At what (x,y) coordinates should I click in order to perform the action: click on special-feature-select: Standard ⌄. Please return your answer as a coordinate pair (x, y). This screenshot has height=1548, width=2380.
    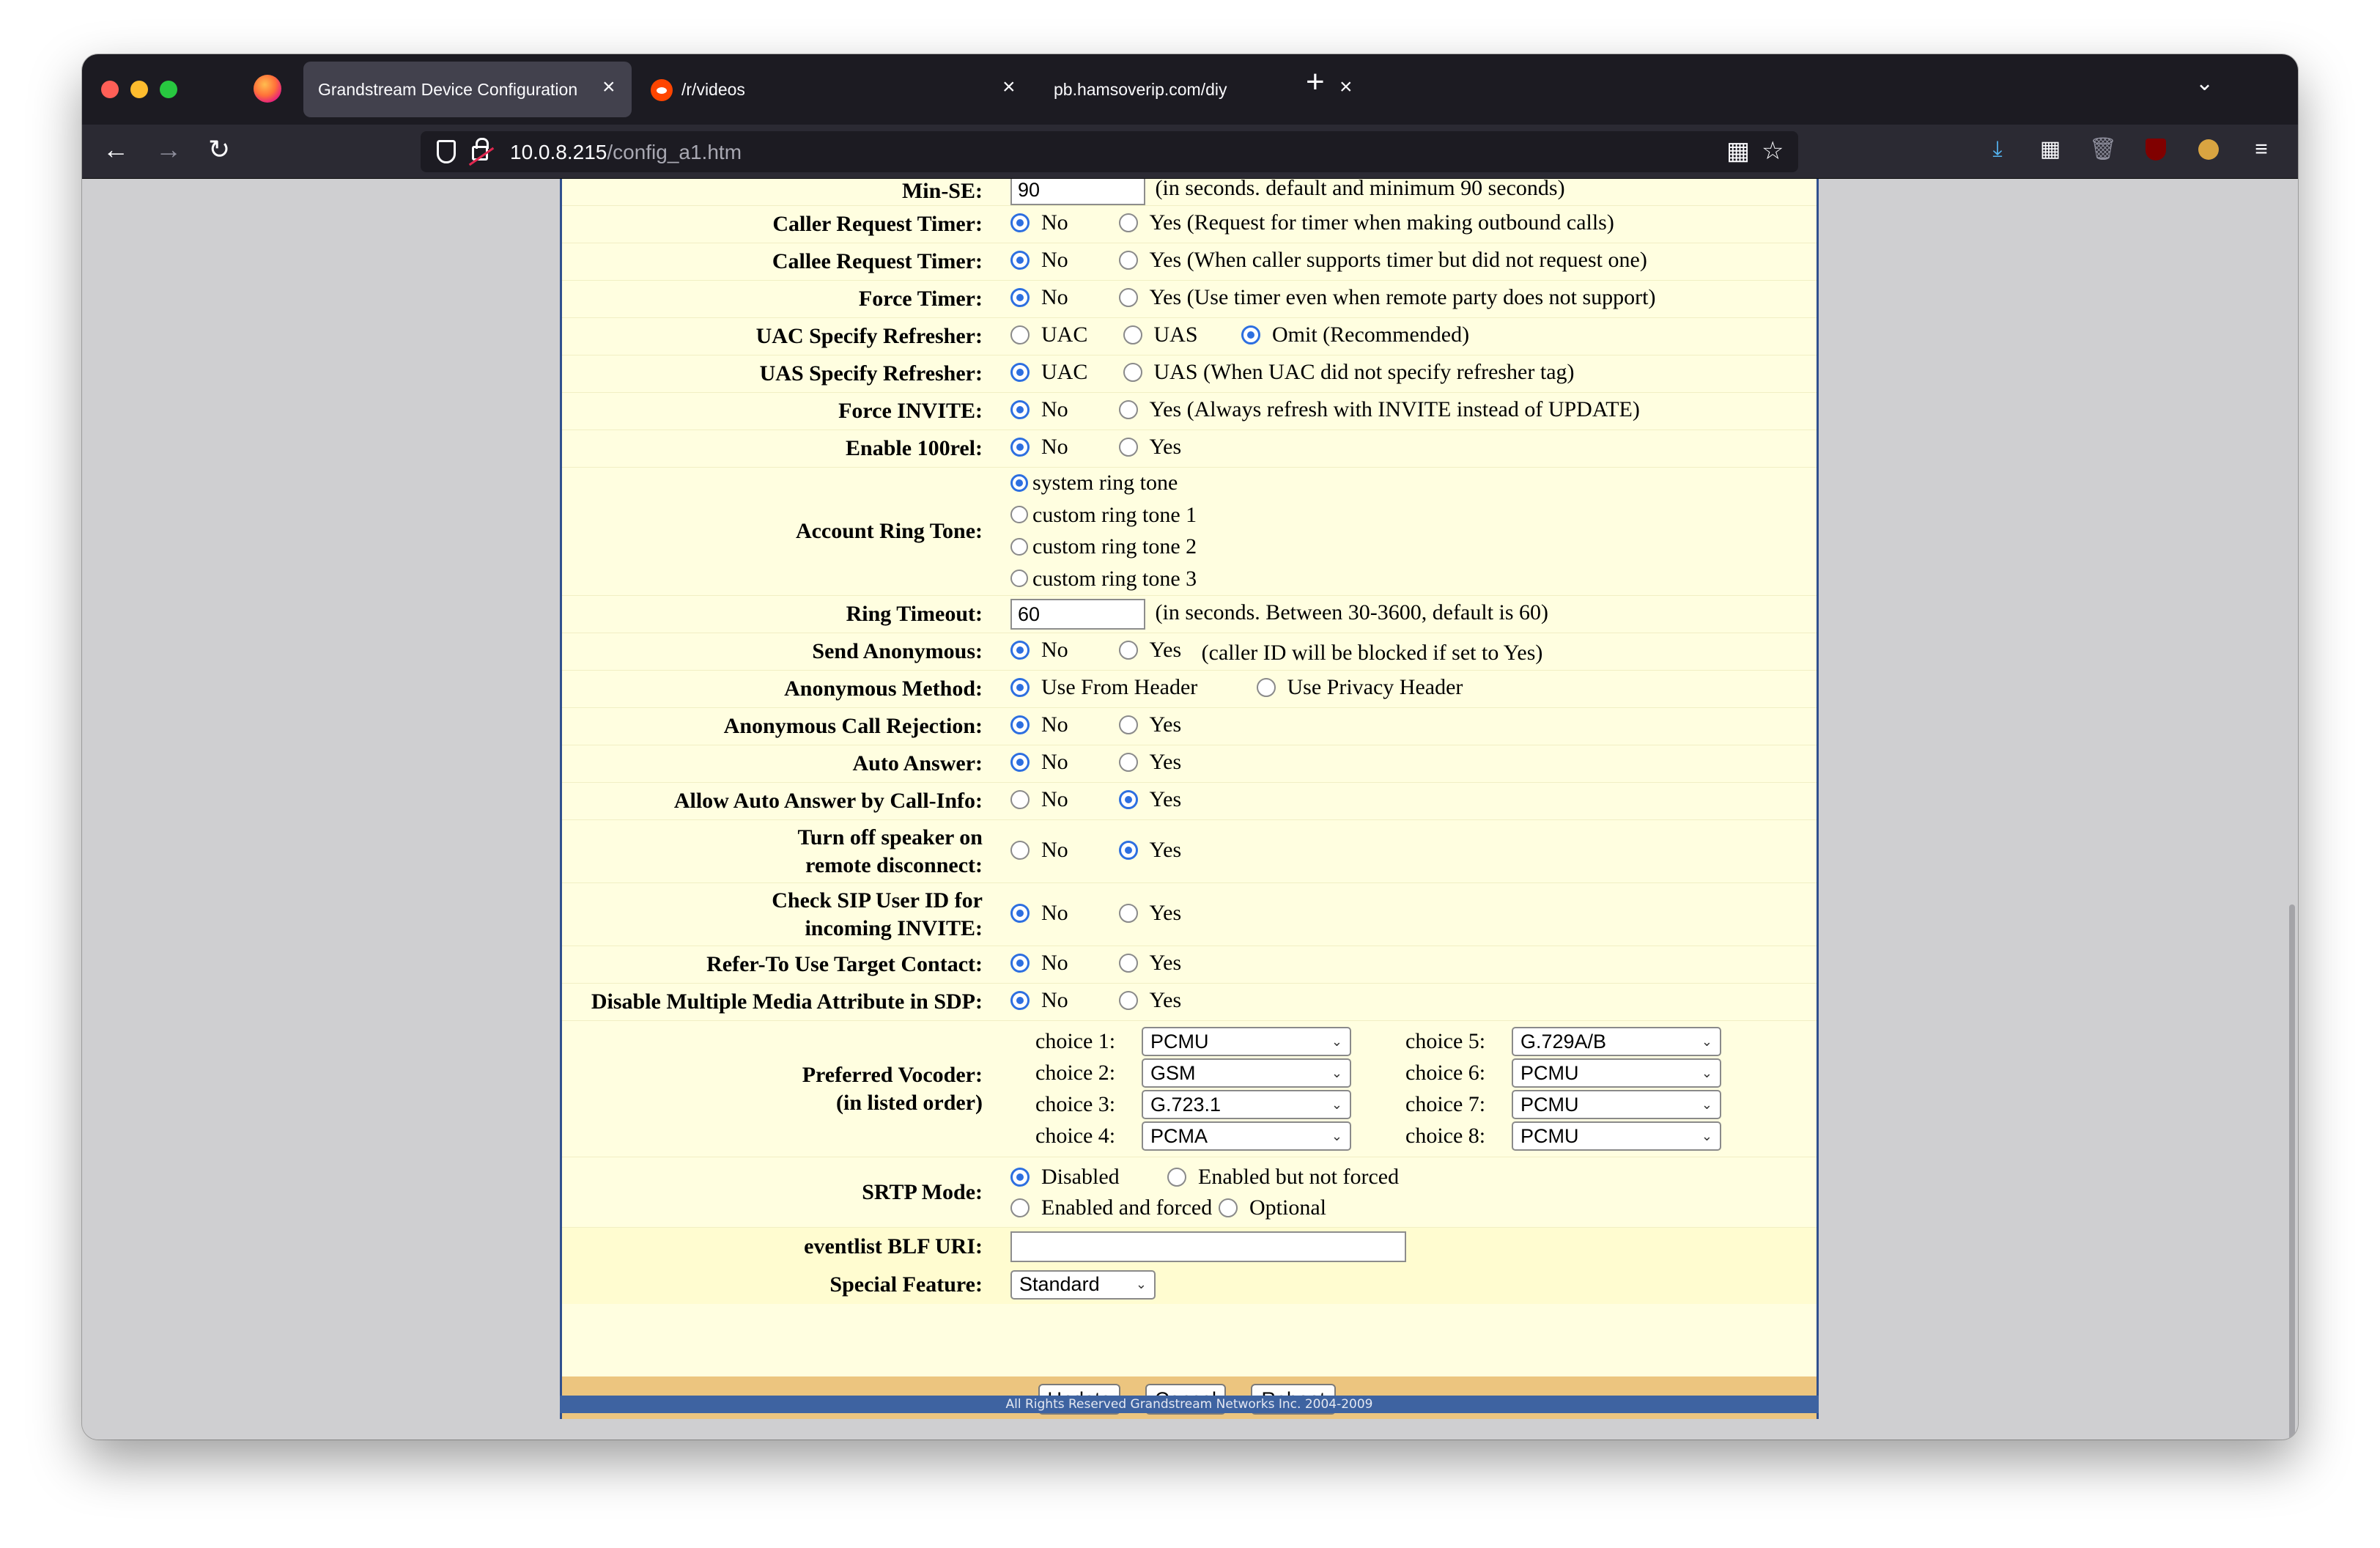
    Looking at the image, I should click on (1083, 1284).